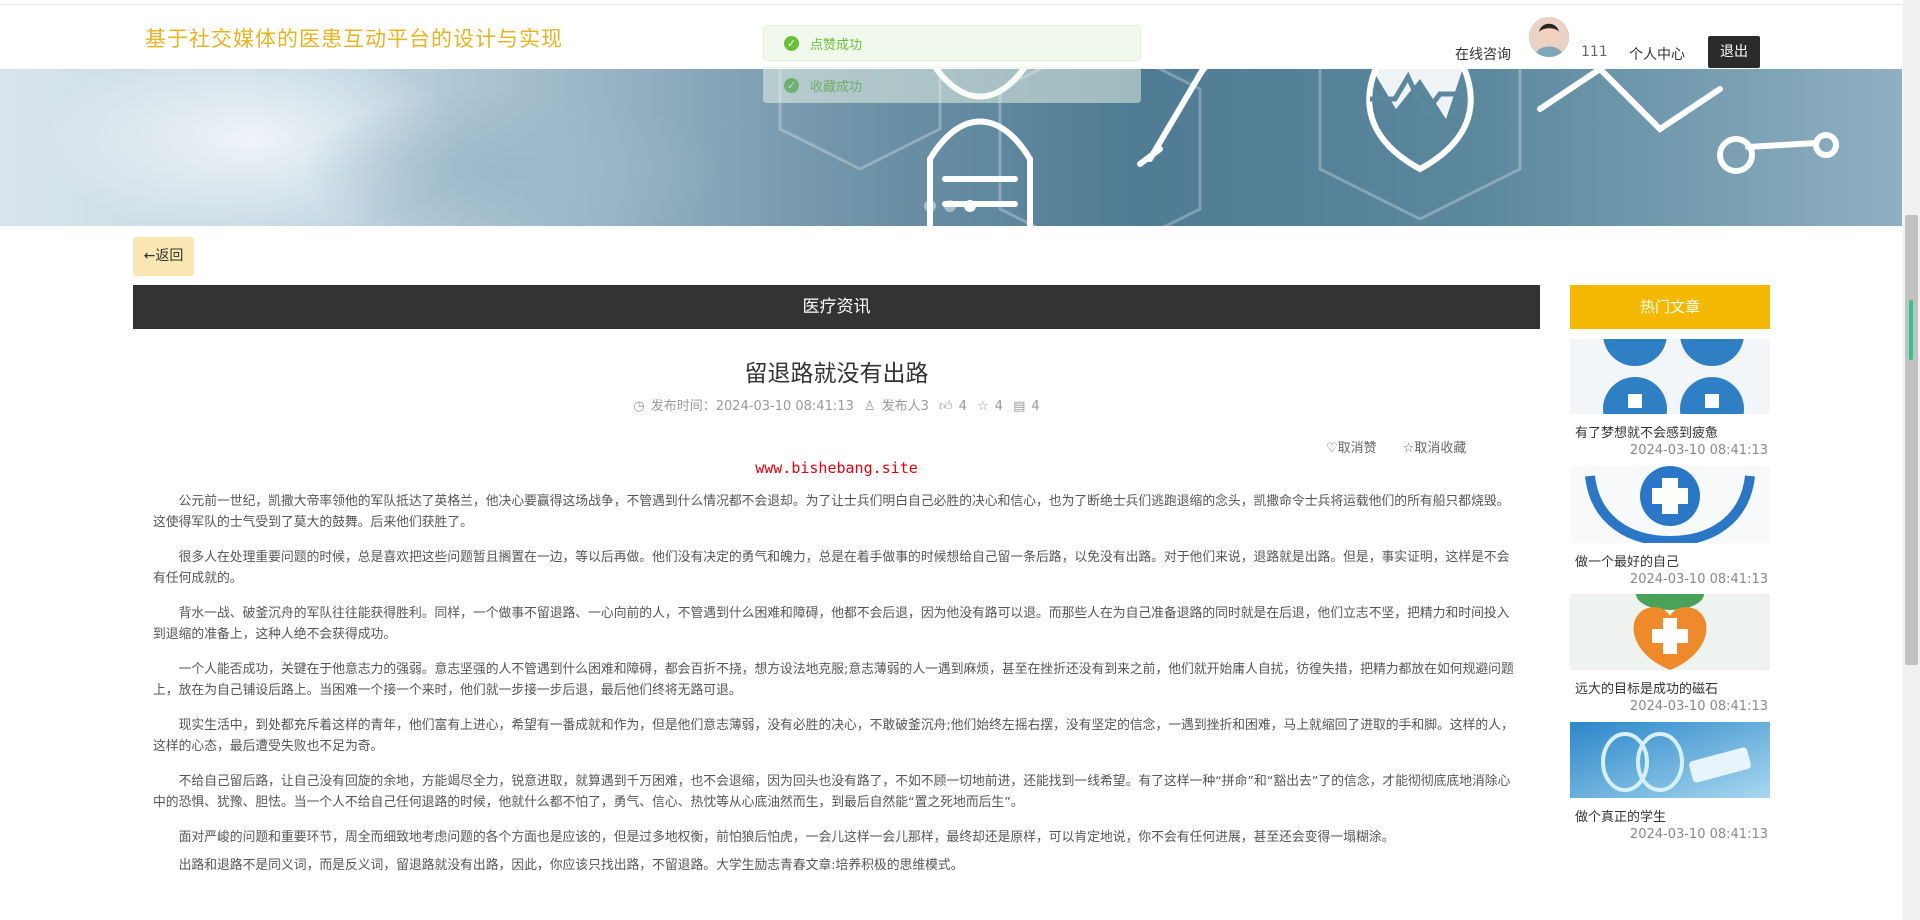  I want to click on carousel-indicators, so click(950, 206).